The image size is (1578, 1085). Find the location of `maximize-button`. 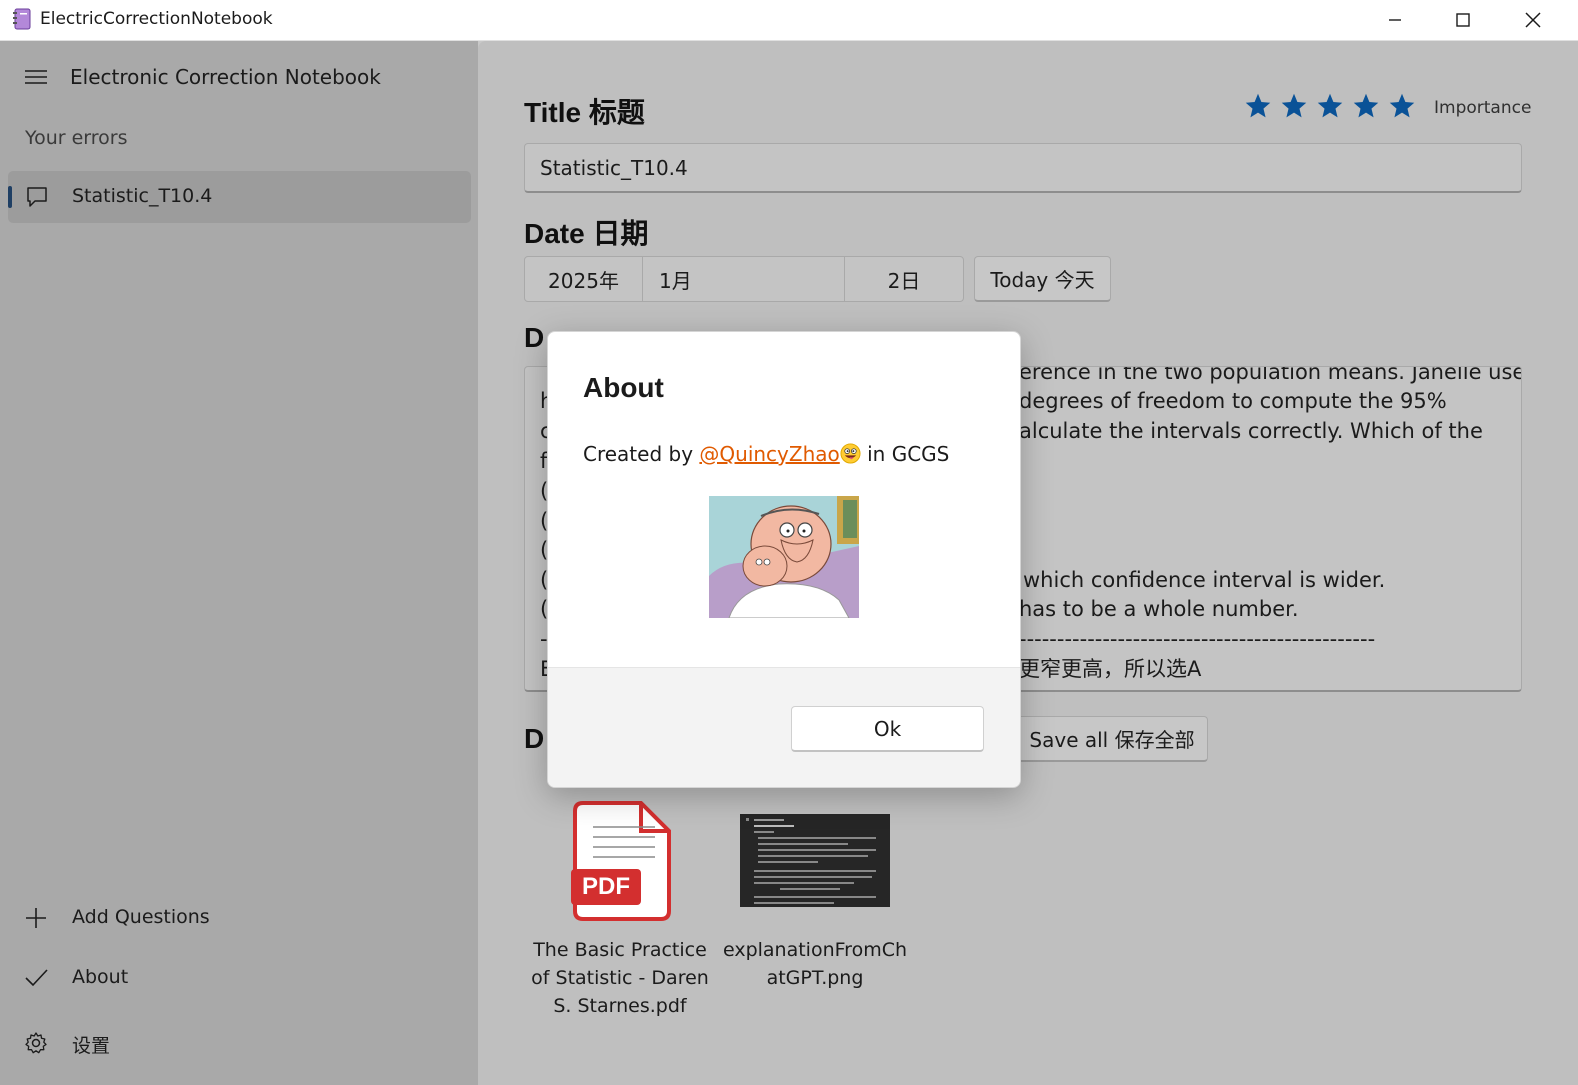

maximize-button is located at coordinates (1463, 20).